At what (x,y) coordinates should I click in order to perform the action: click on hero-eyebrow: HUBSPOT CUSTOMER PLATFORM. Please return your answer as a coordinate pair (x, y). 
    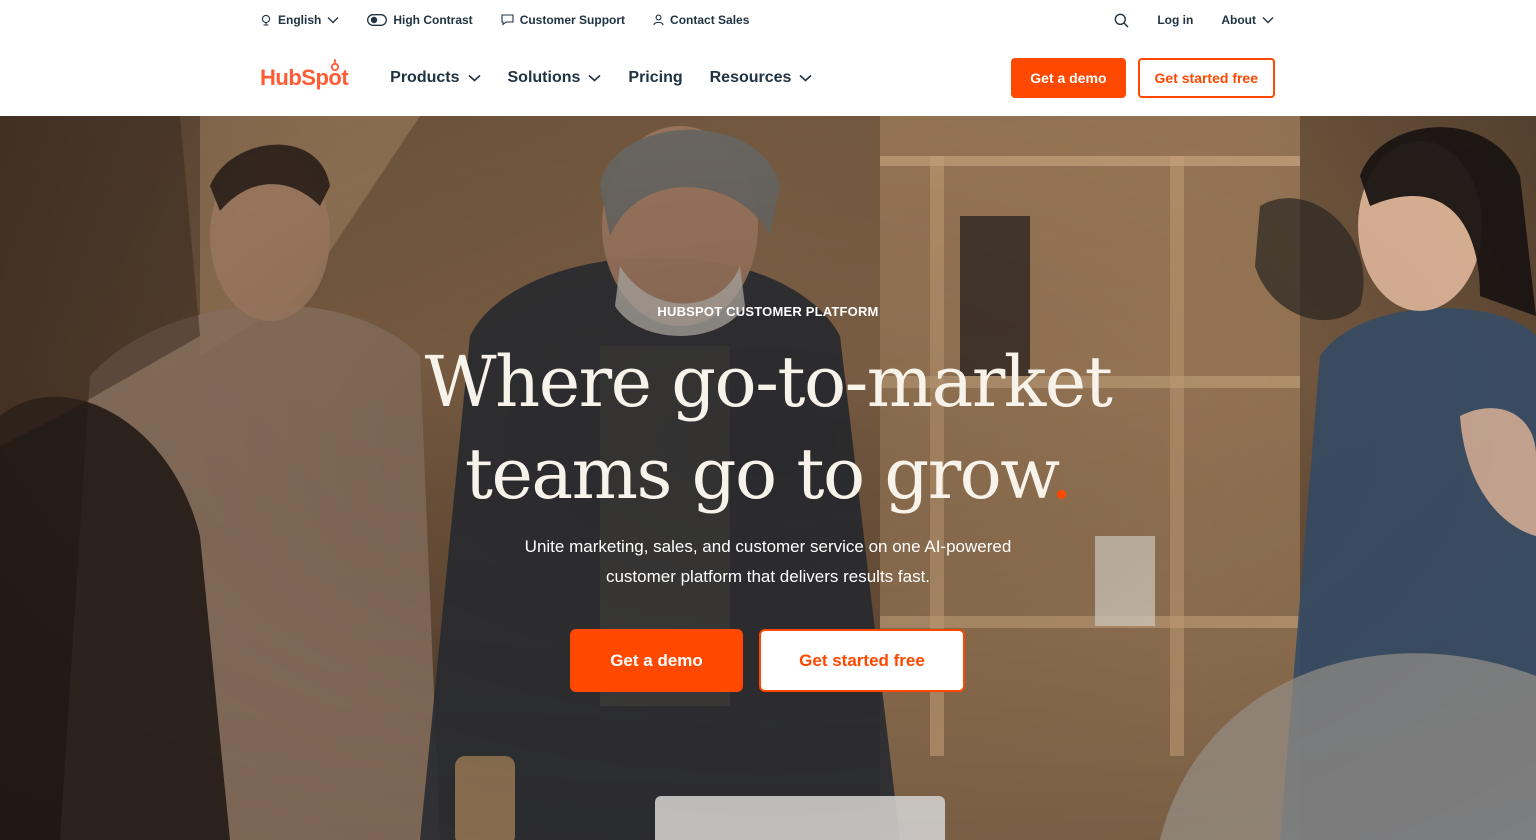
    Looking at the image, I should click on (768, 311).